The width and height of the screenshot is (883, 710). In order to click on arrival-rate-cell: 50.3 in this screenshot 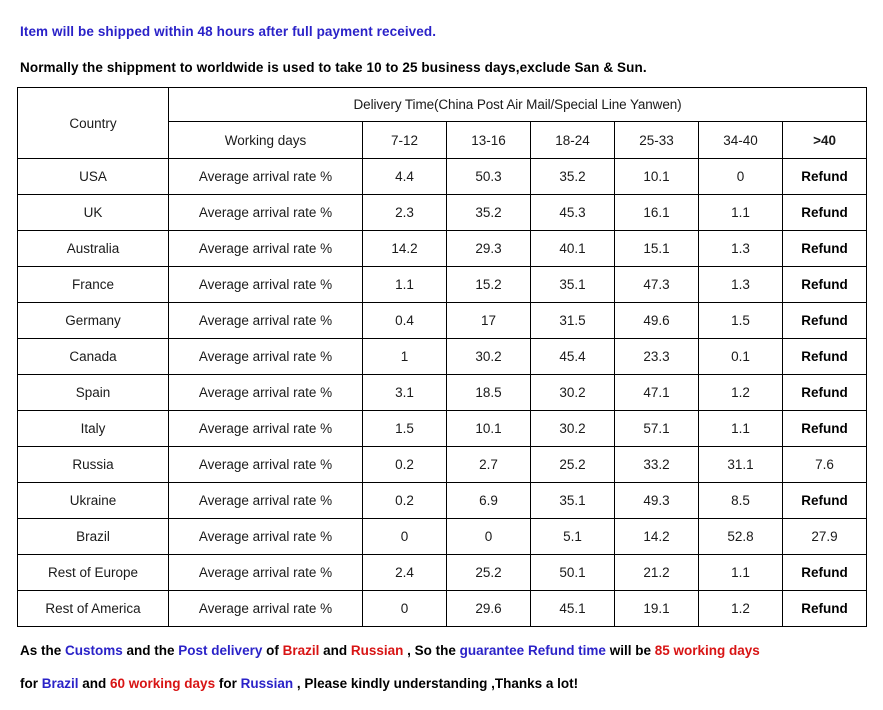, I will do `click(488, 176)`.